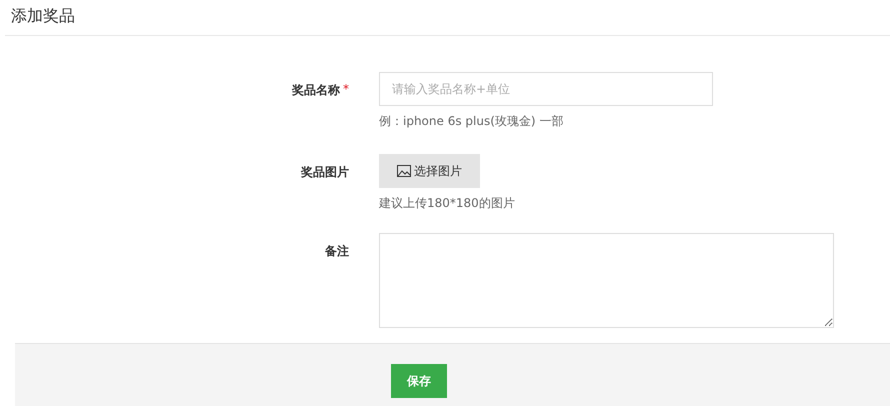 This screenshot has height=406, width=890. Describe the element at coordinates (346, 89) in the screenshot. I see `required-mark: *` at that location.